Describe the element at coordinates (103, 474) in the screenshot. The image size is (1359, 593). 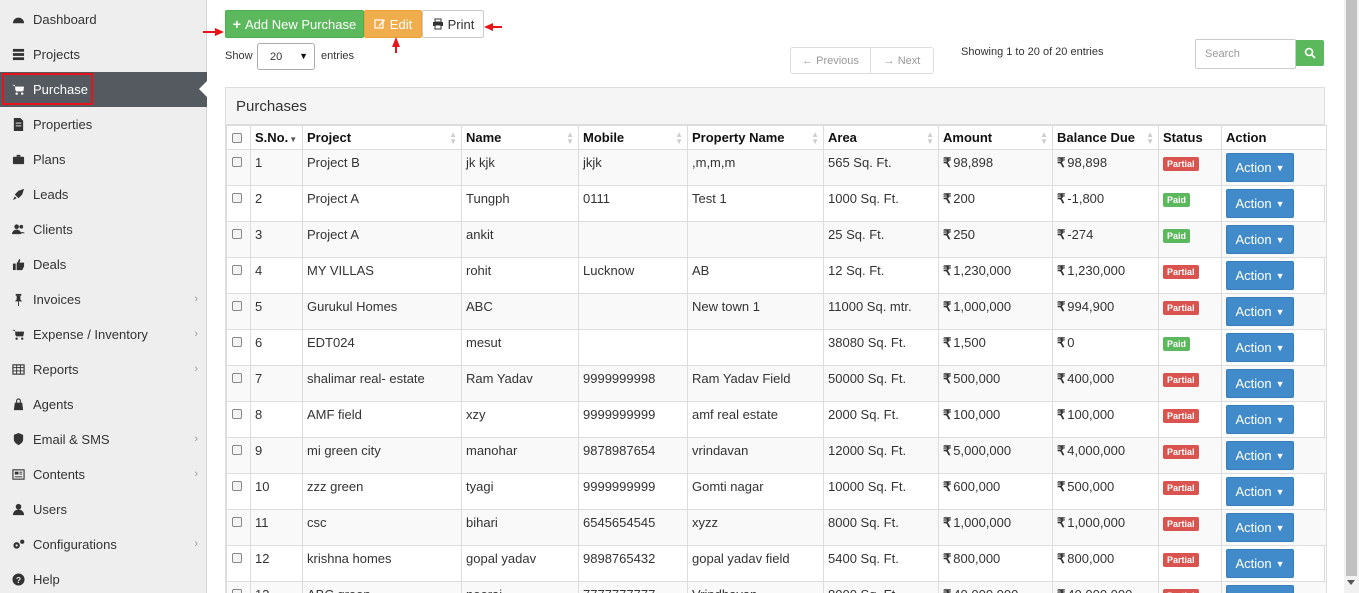
I see `sidebar-item-contents: Contents ›` at that location.